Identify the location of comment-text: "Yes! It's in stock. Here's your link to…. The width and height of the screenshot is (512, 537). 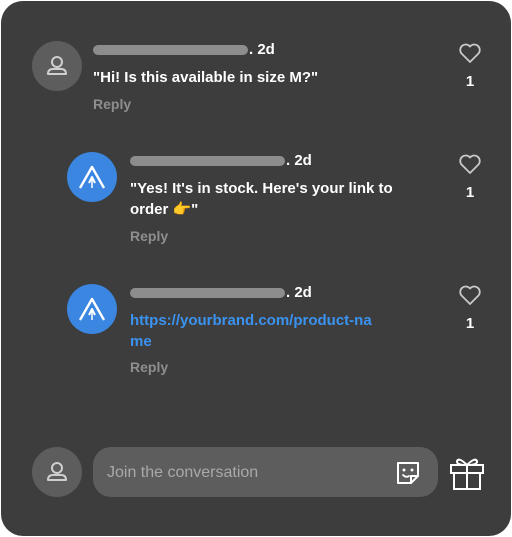
(261, 199).